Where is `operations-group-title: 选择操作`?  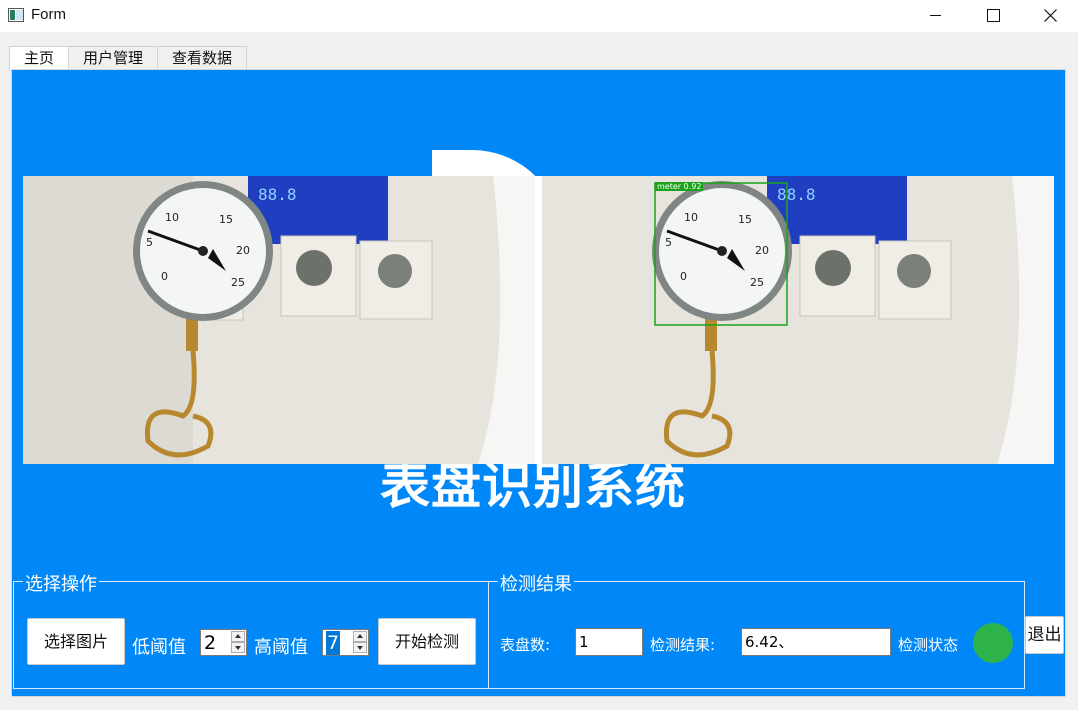 operations-group-title: 选择操作 is located at coordinates (61, 583).